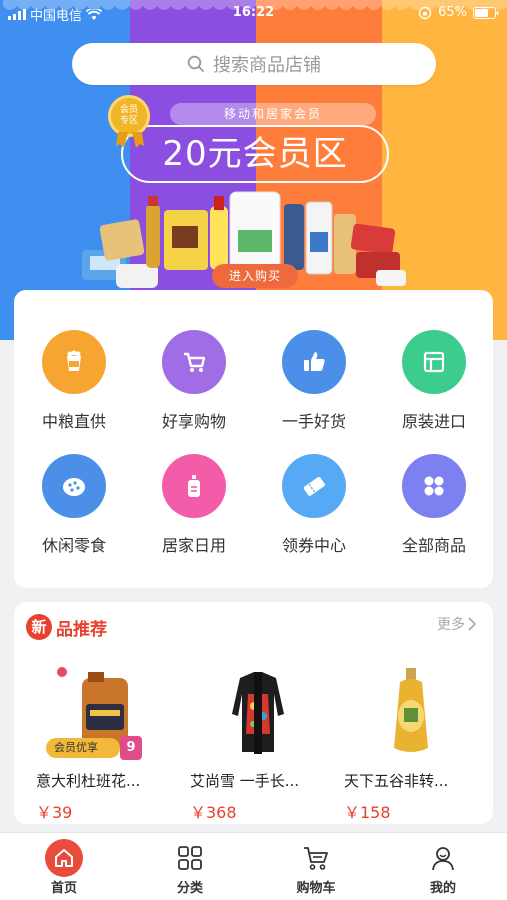 This screenshot has width=507, height=900. I want to click on tab-category: 分类, so click(190, 864).